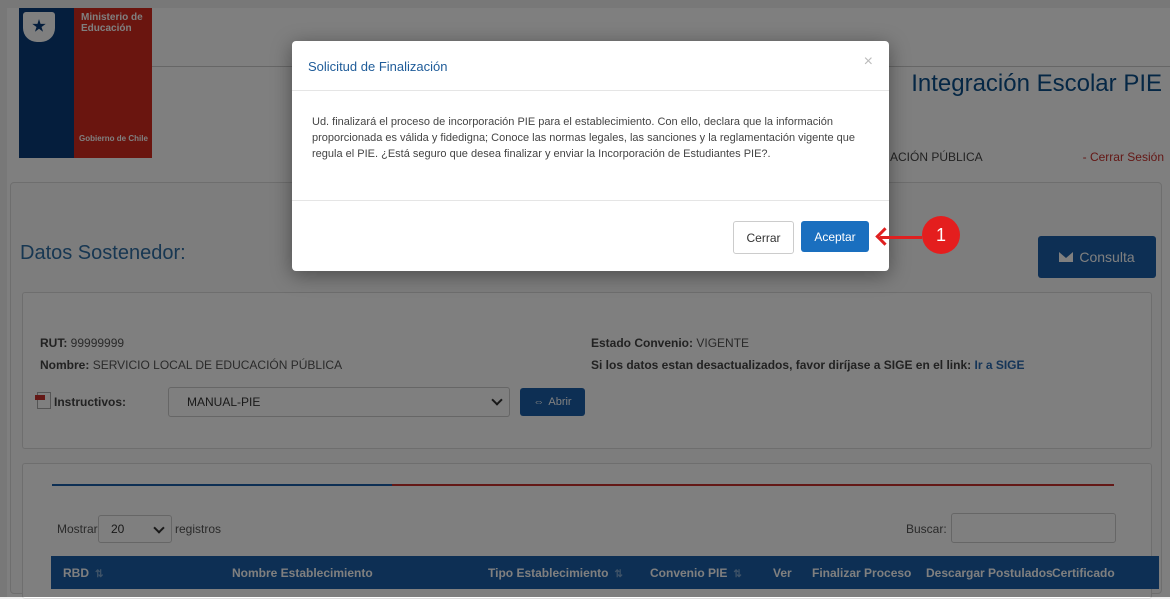  What do you see at coordinates (763, 237) in the screenshot?
I see `cerrar-button: Cerrar` at bounding box center [763, 237].